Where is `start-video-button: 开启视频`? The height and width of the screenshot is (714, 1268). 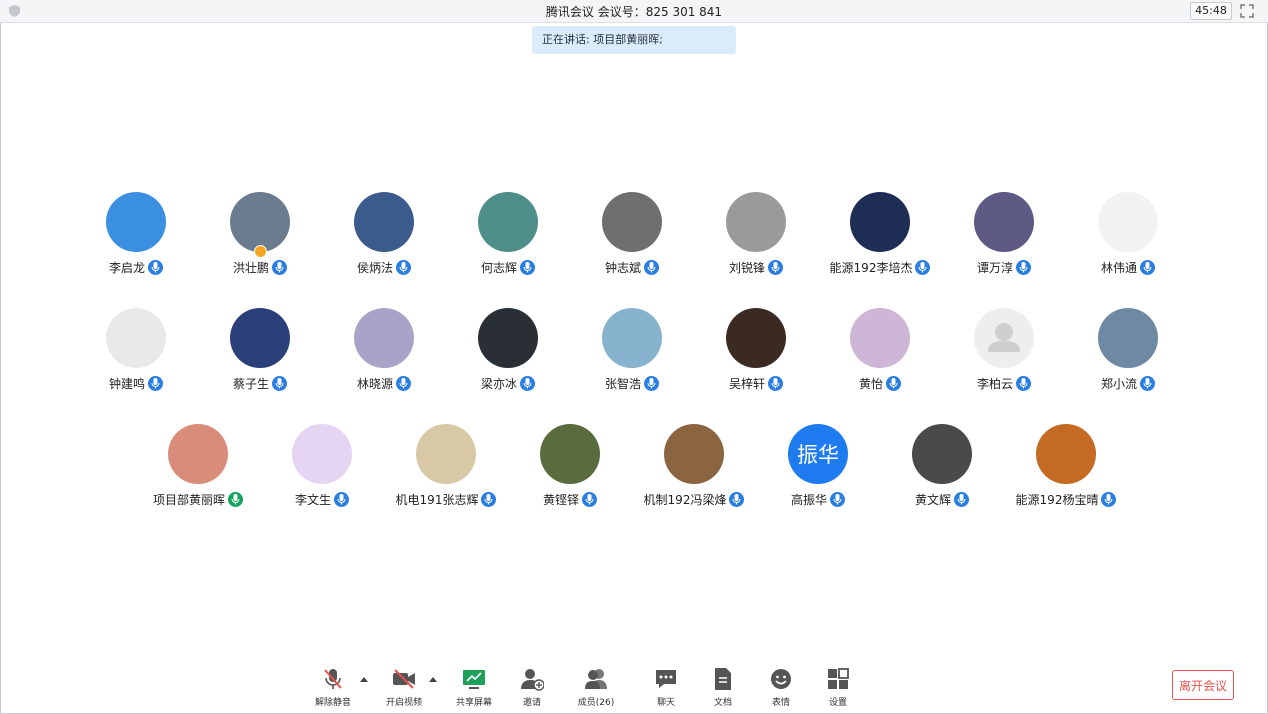 start-video-button: 开启视频 is located at coordinates (404, 687).